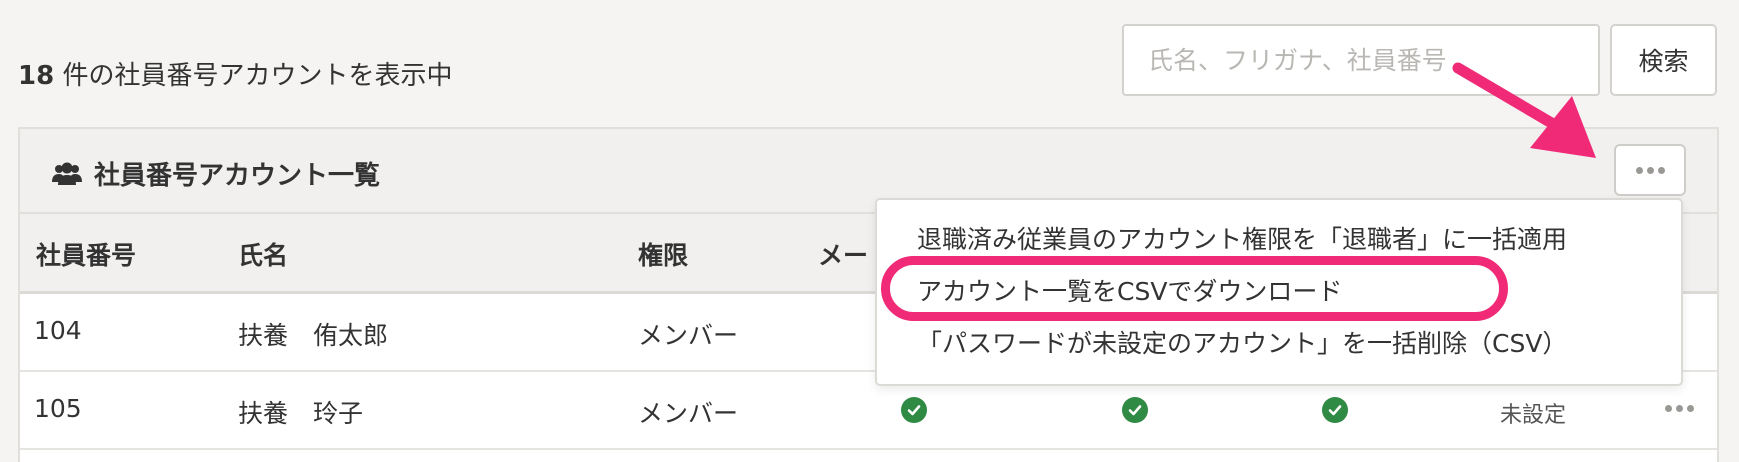  Describe the element at coordinates (58, 408) in the screenshot. I see `cell-employee-id: 105` at that location.